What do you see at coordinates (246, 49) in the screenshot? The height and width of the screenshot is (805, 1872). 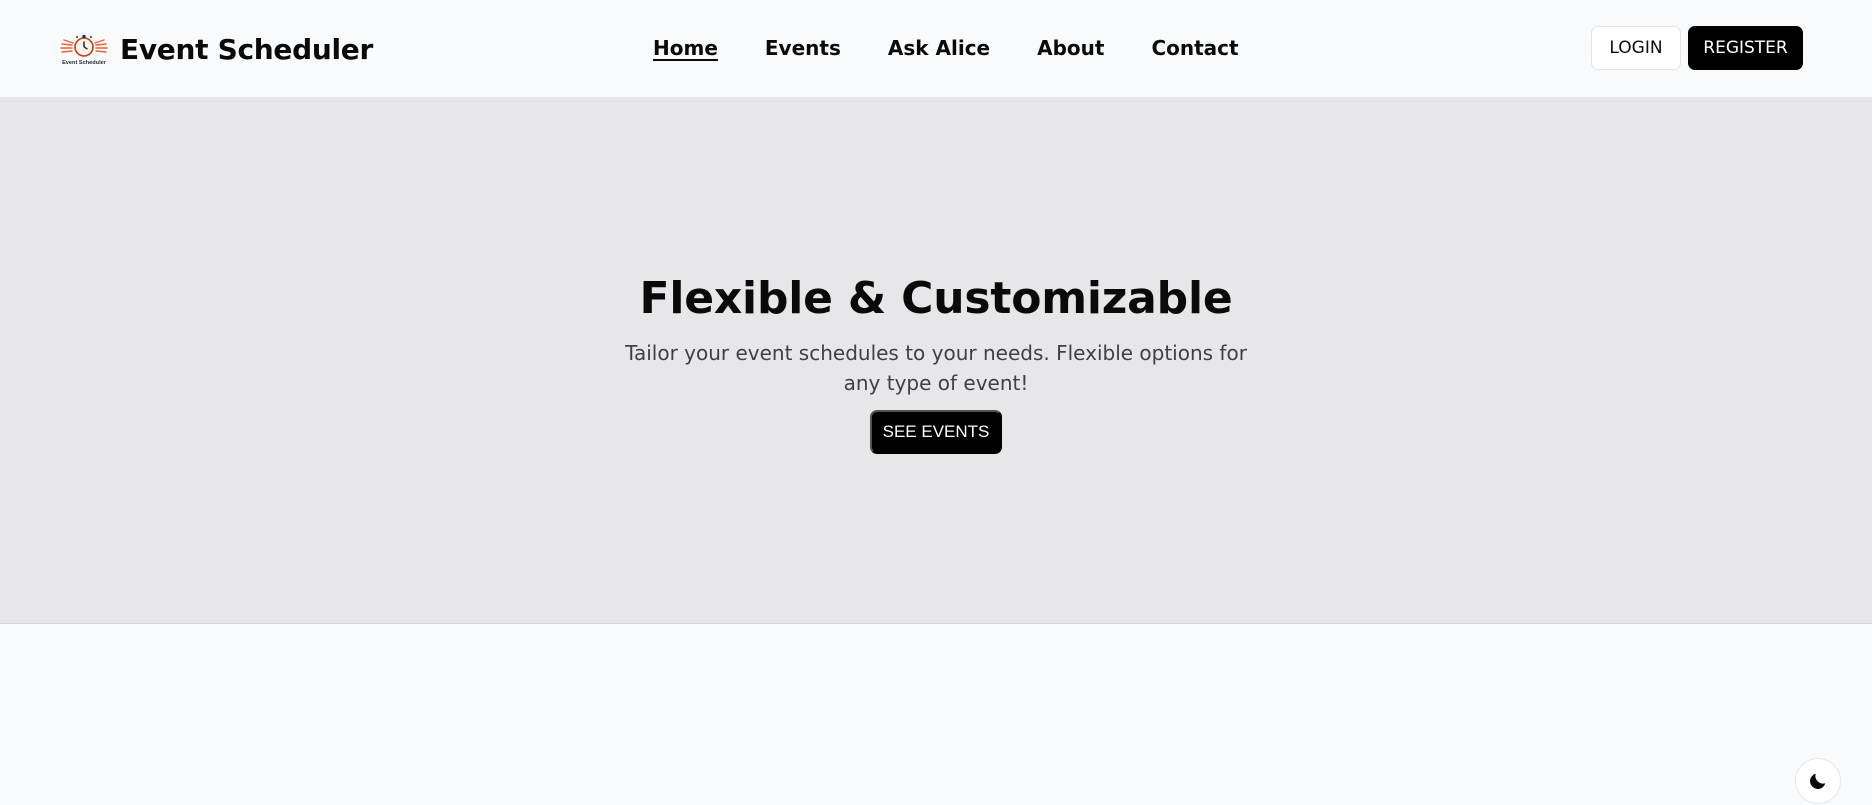 I see `brand-title: Event Scheduler` at bounding box center [246, 49].